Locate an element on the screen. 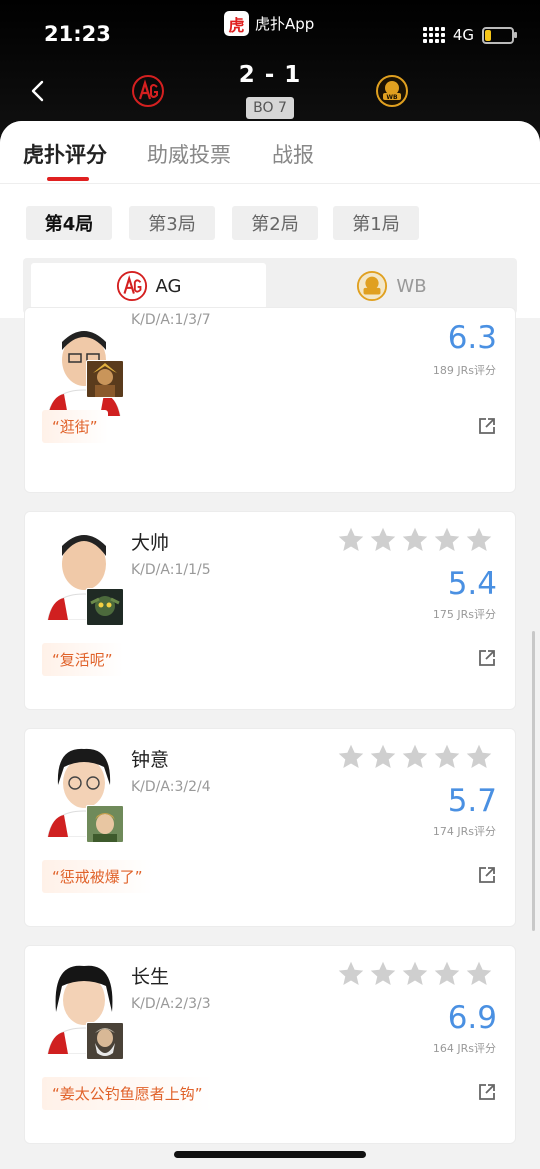  app-name: 虎扑App is located at coordinates (285, 24).